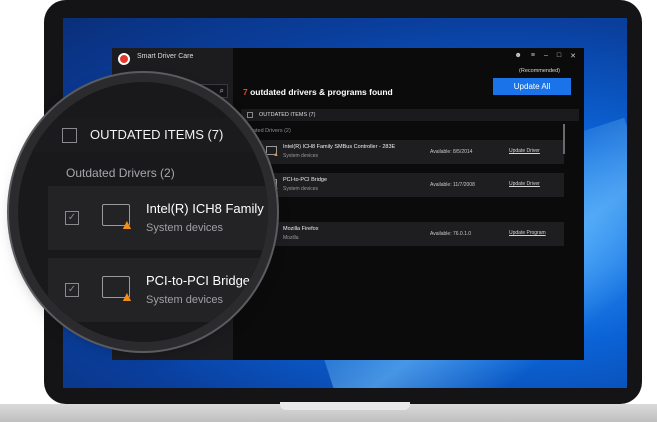 Image resolution: width=657 pixels, height=422 pixels. Describe the element at coordinates (559, 56) in the screenshot. I see `maximize-icon: □` at that location.